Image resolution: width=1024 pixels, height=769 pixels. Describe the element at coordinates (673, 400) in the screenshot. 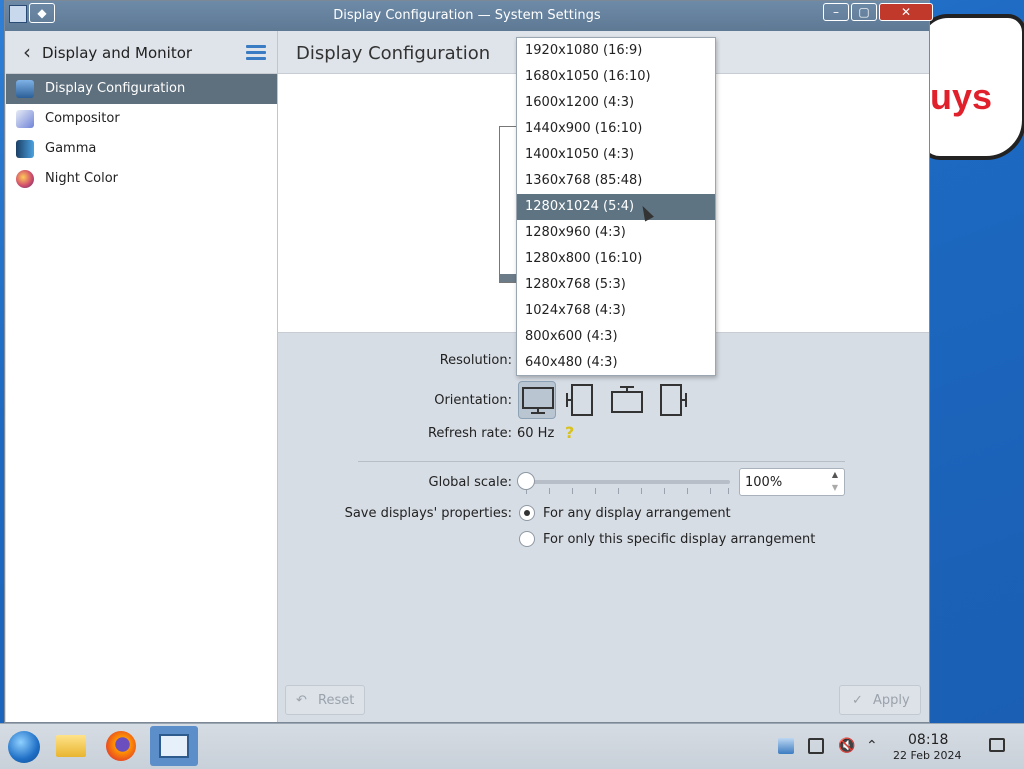

I see `monitor-portrait-right-icon` at that location.